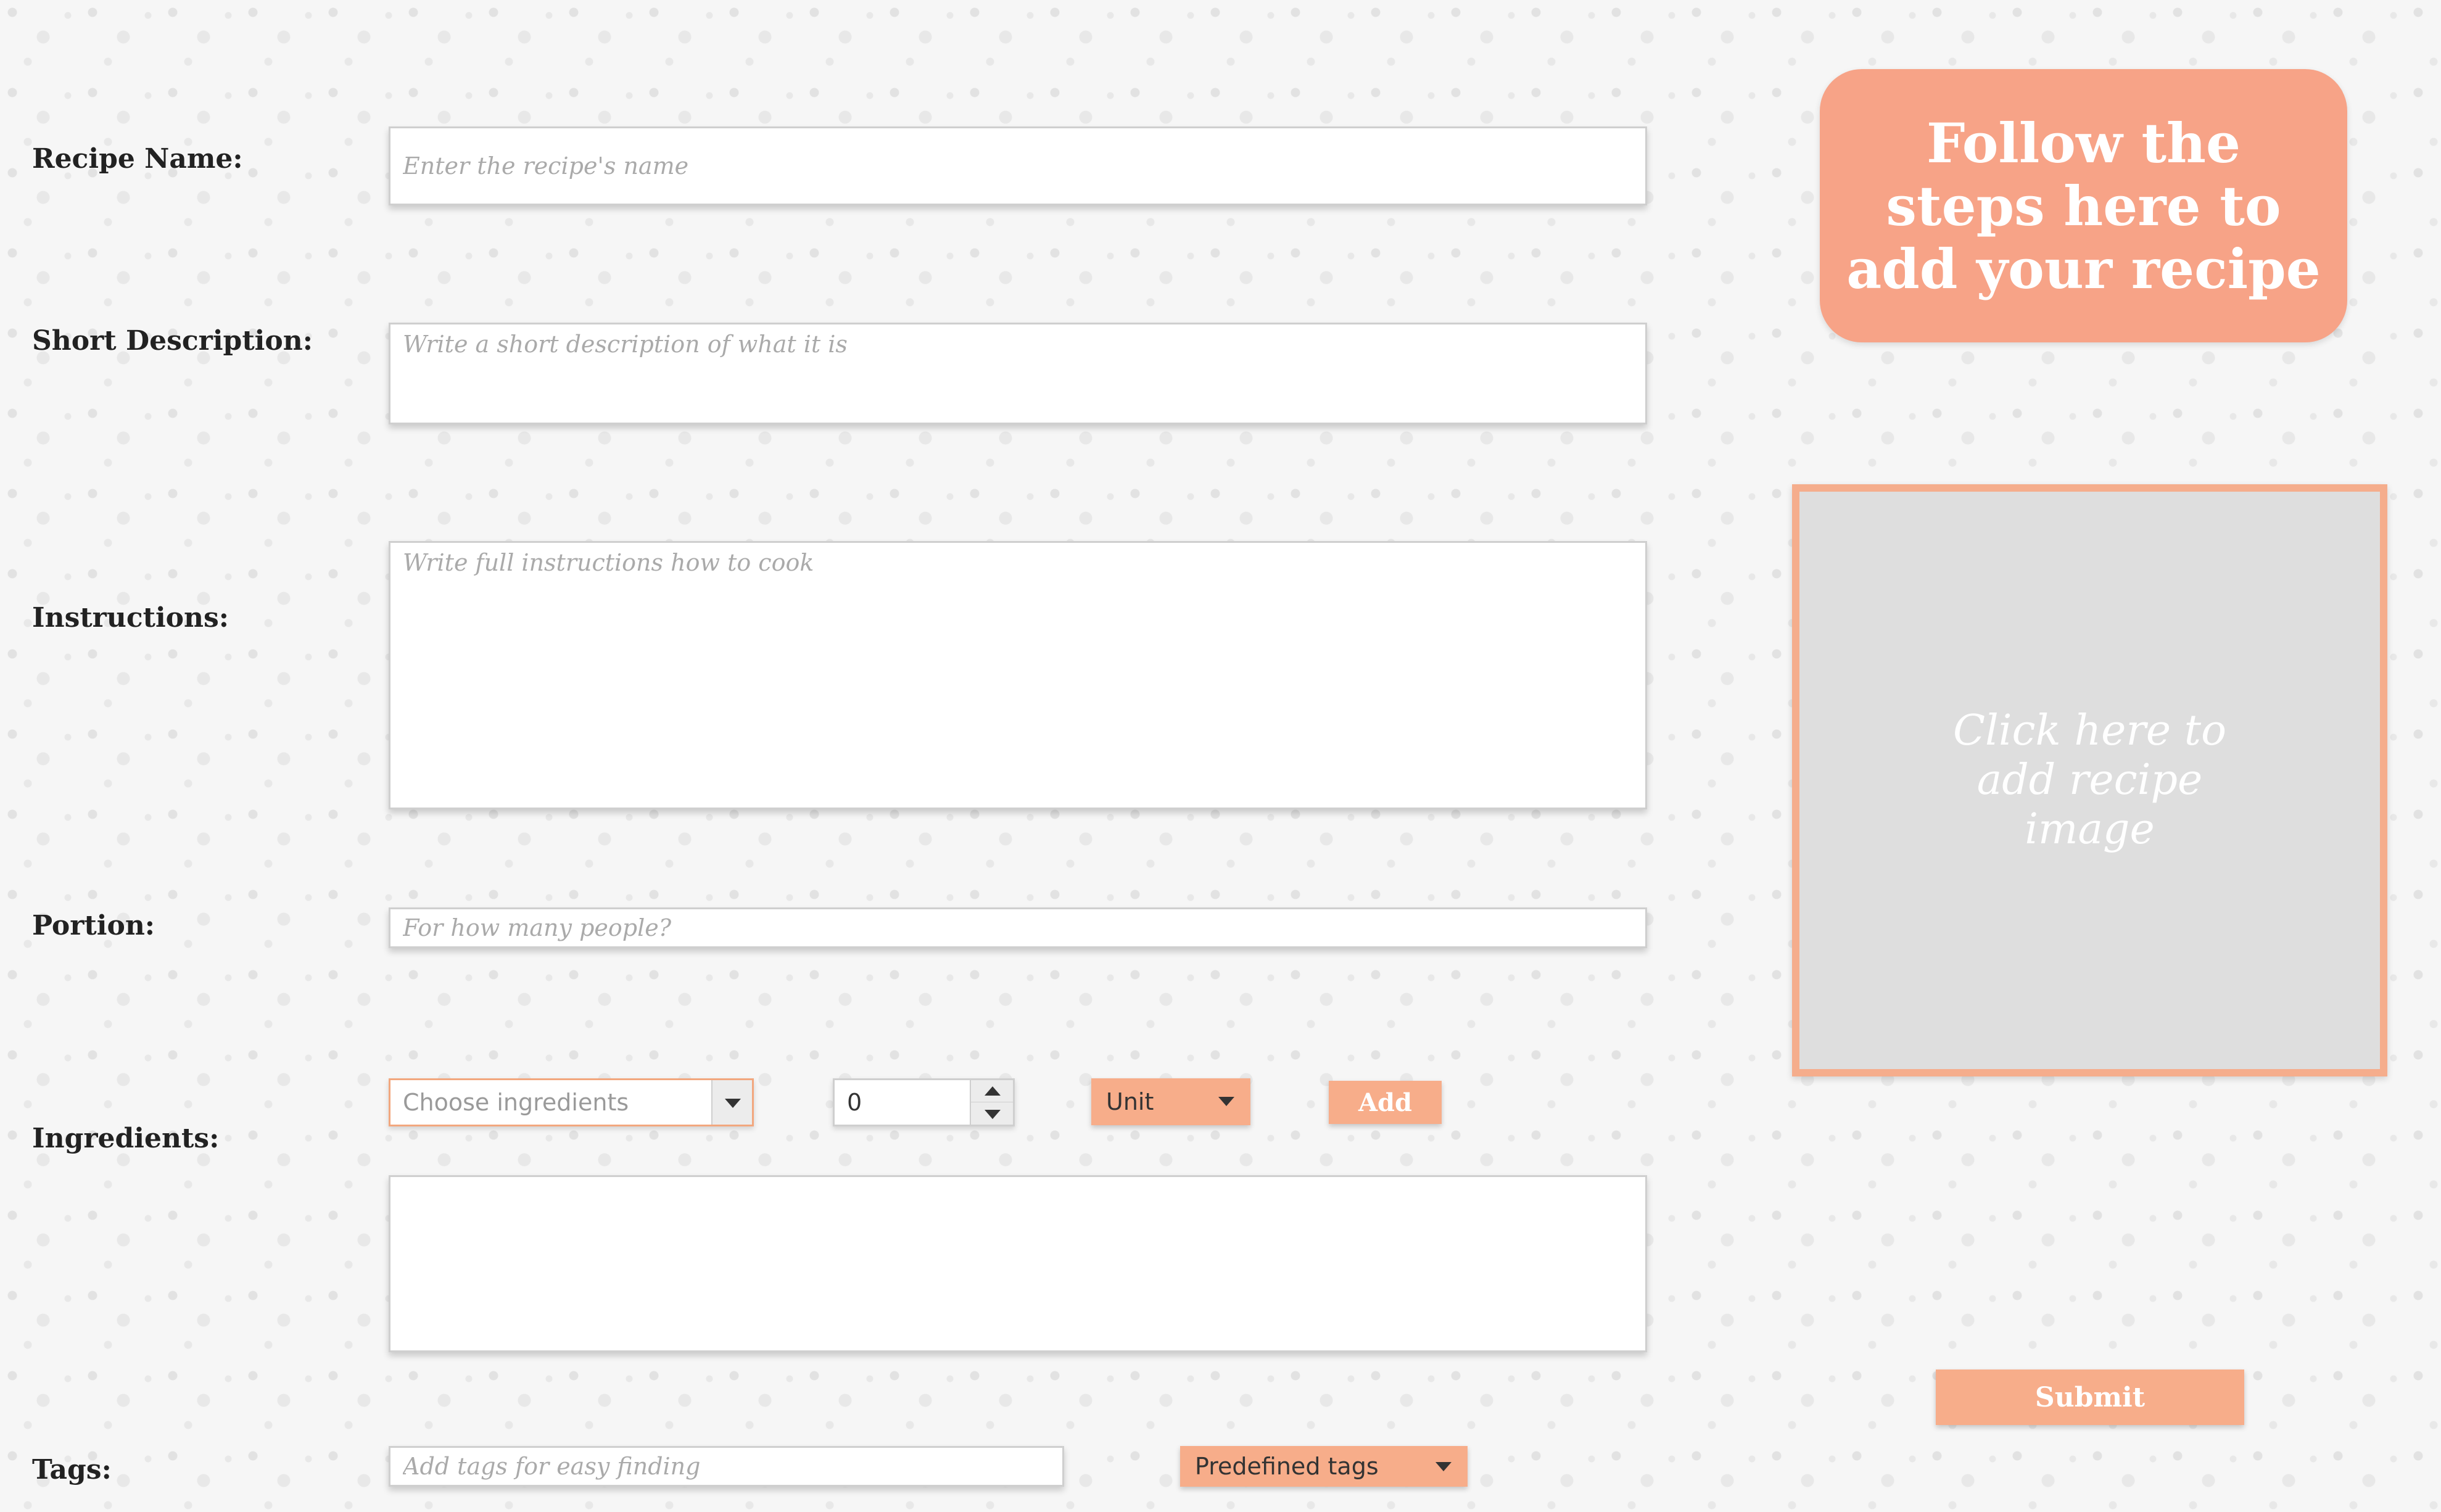  I want to click on ingredients-select-button, so click(732, 1102).